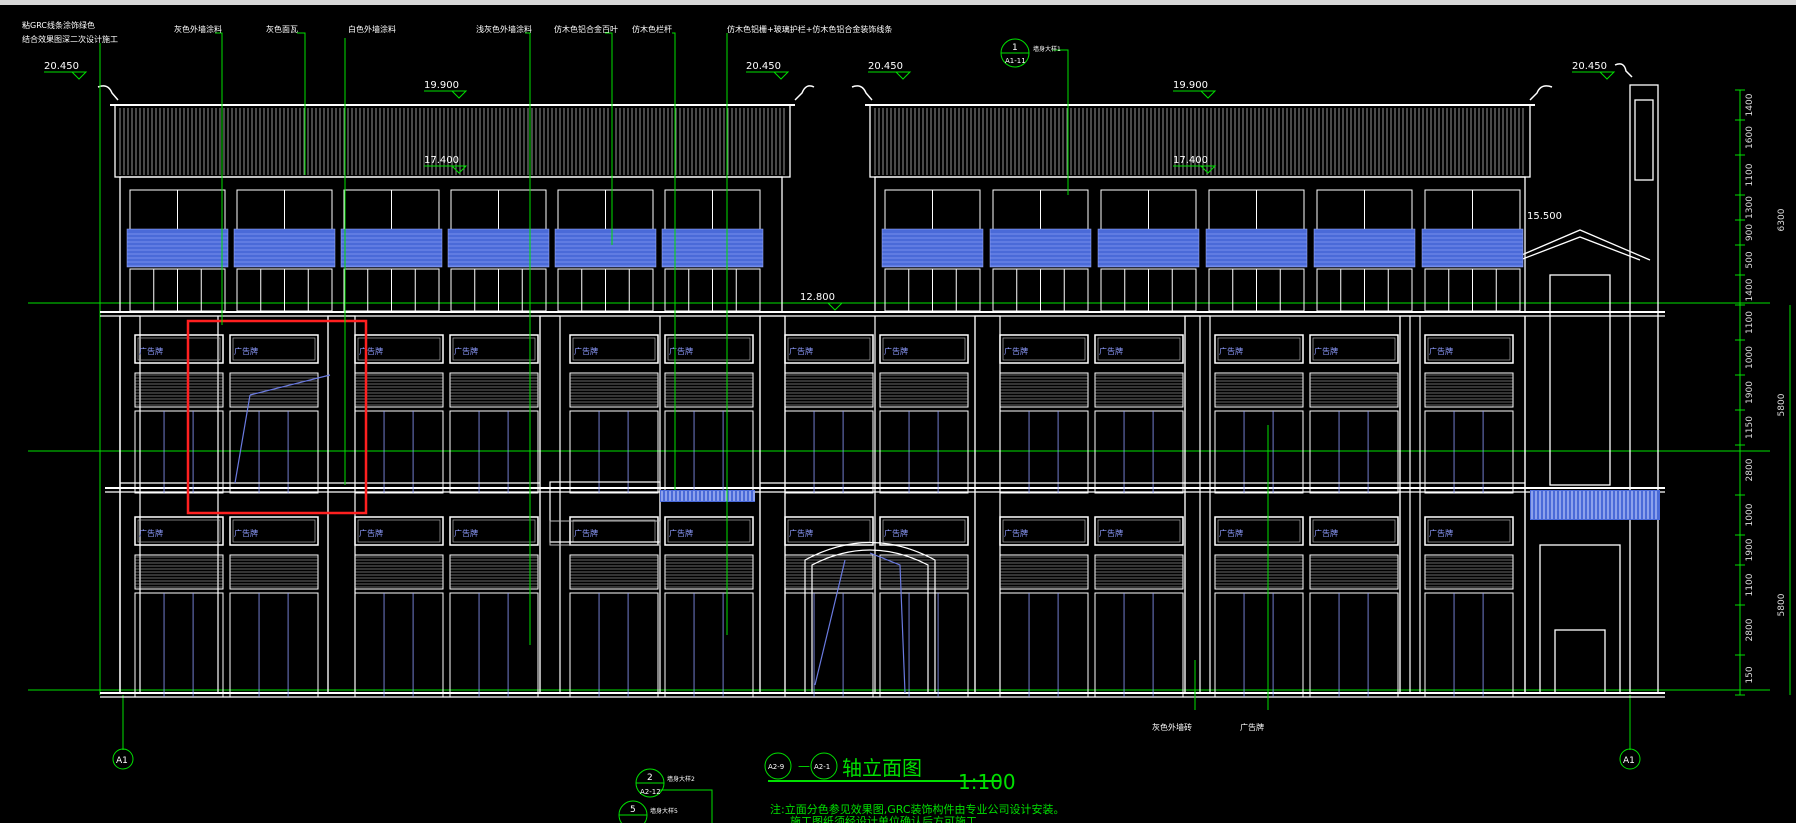 The image size is (1796, 823). What do you see at coordinates (917, 809) in the screenshot?
I see `svg-text: 注:立面分色参见效果图,GRC装饰构件由专业公司设计安装。` at bounding box center [917, 809].